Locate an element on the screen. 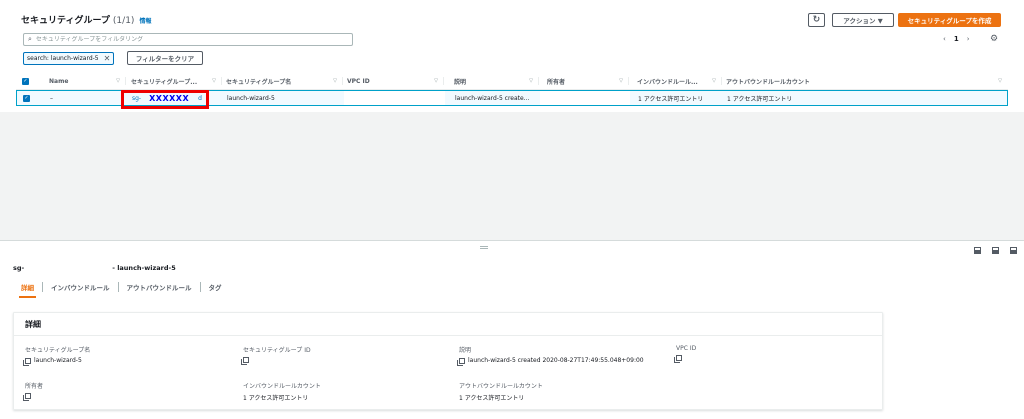 The height and width of the screenshot is (419, 1024). cell-vpc-id is located at coordinates (394, 98).